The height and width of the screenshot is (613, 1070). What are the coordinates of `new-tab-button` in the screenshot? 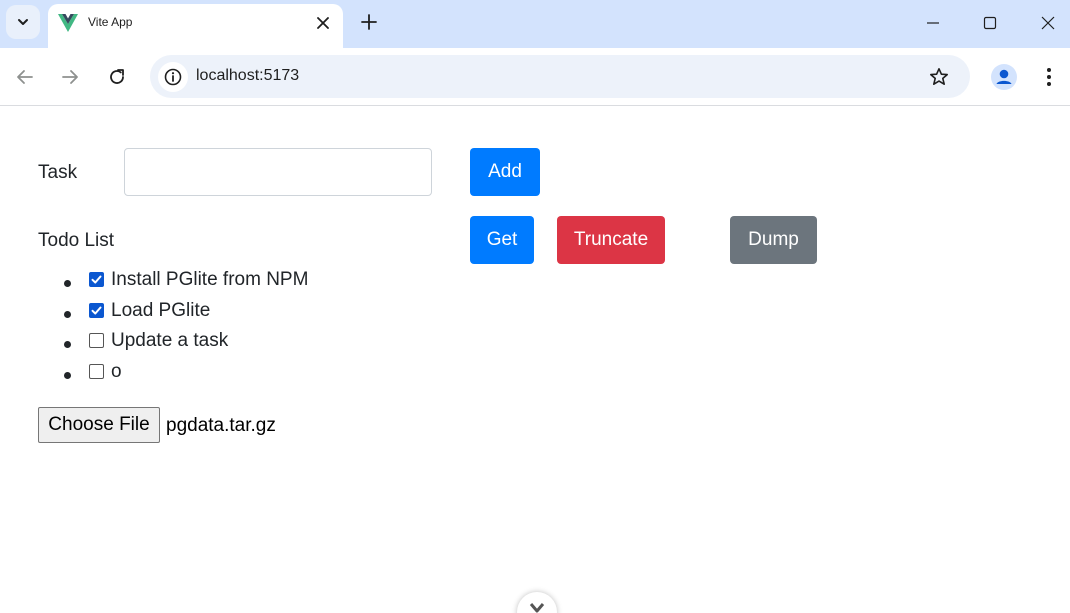 It's located at (369, 22).